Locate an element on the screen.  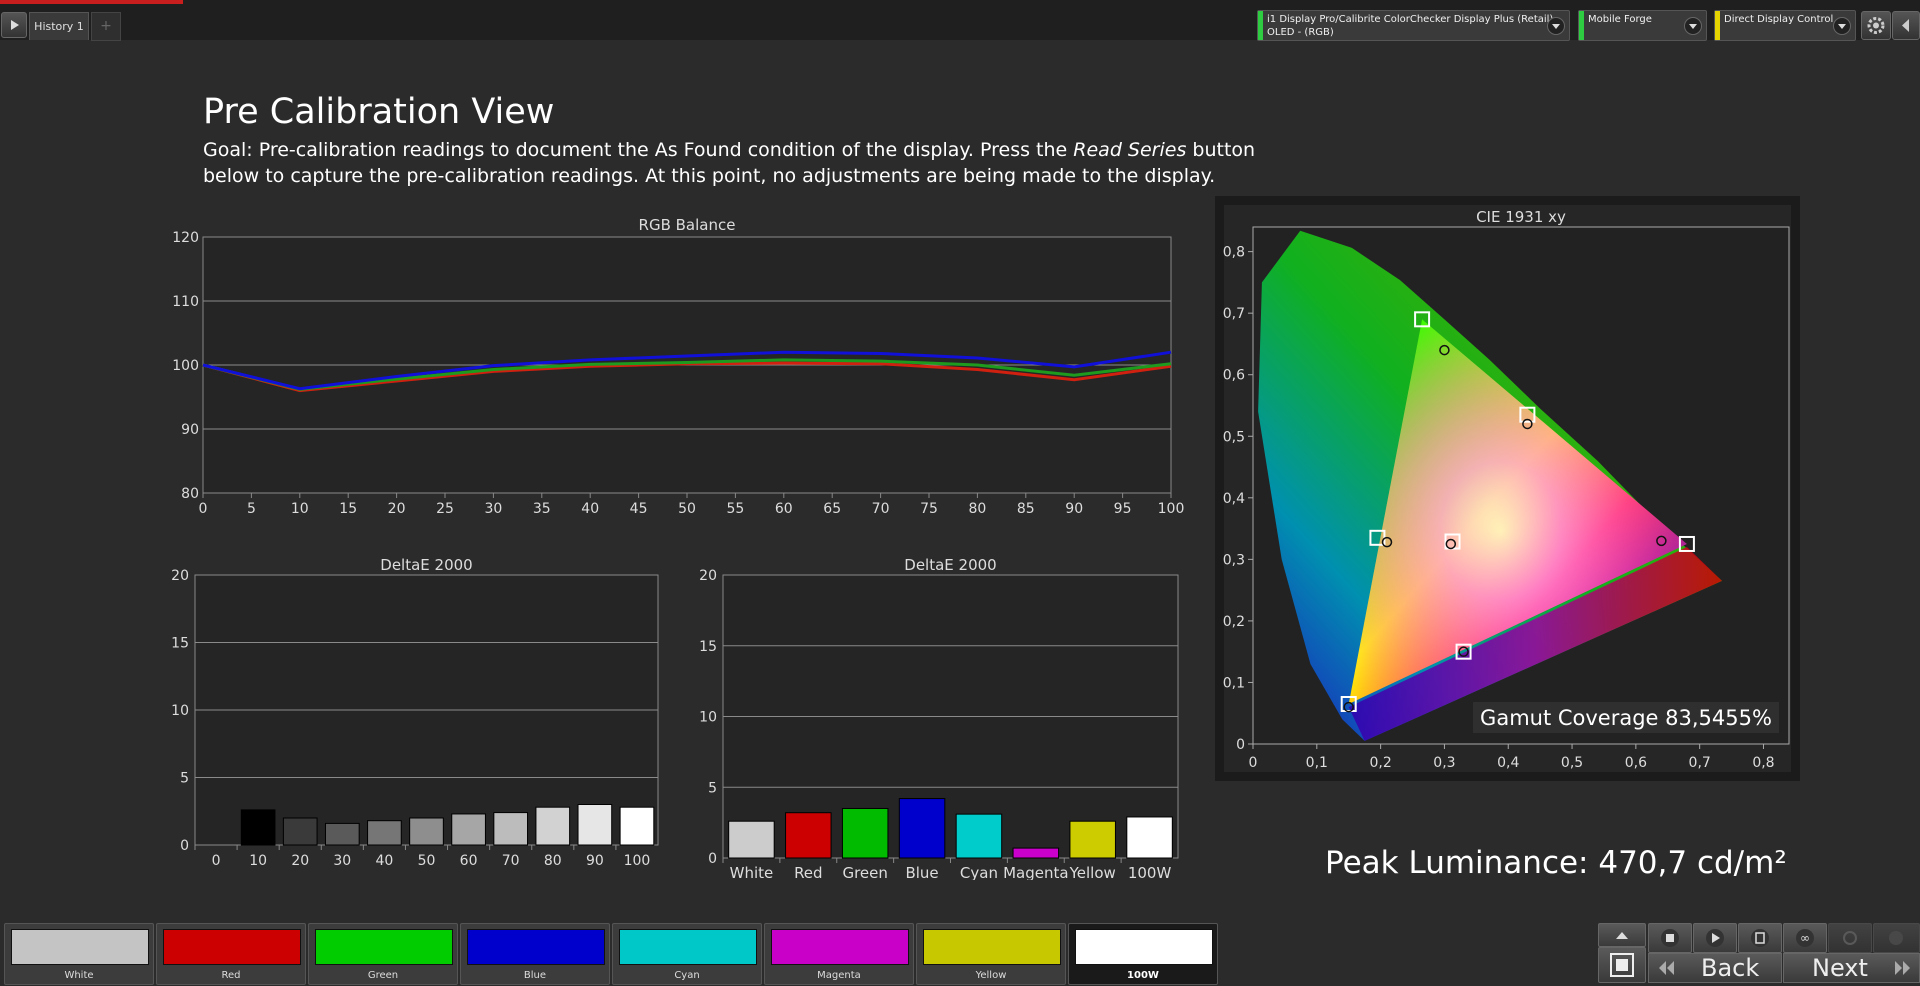
y-tick-label: 0,8 is located at coordinates (1234, 253).